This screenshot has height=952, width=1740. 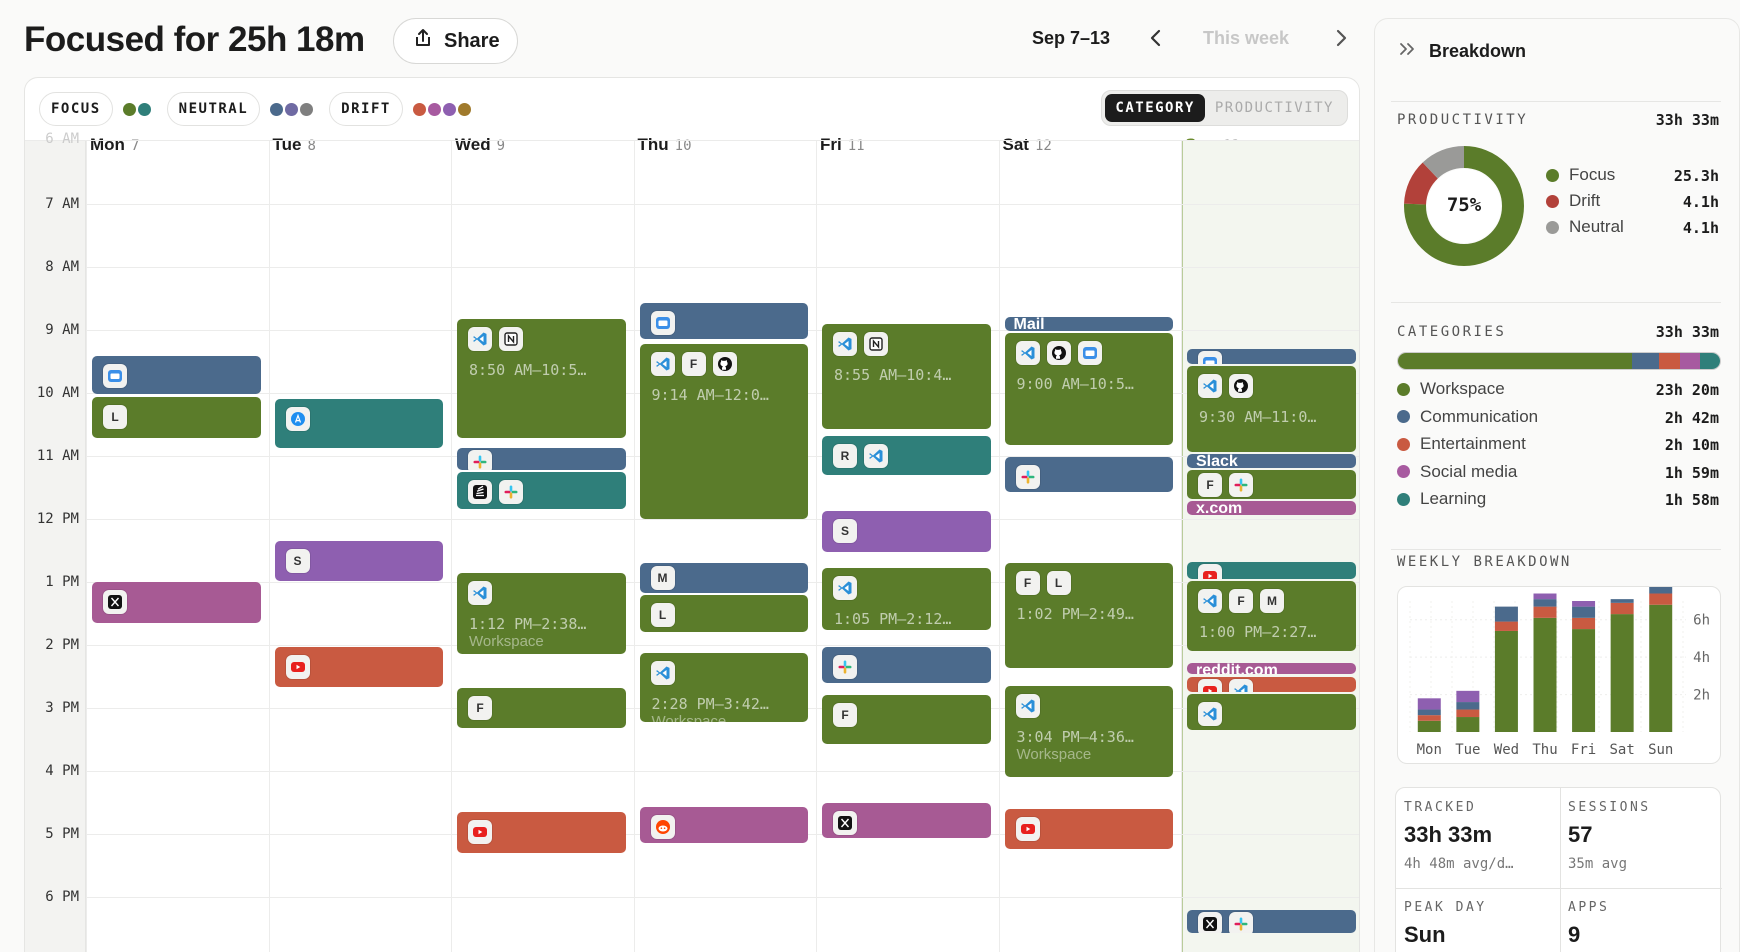 I want to click on color-dot, so click(x=1403, y=471).